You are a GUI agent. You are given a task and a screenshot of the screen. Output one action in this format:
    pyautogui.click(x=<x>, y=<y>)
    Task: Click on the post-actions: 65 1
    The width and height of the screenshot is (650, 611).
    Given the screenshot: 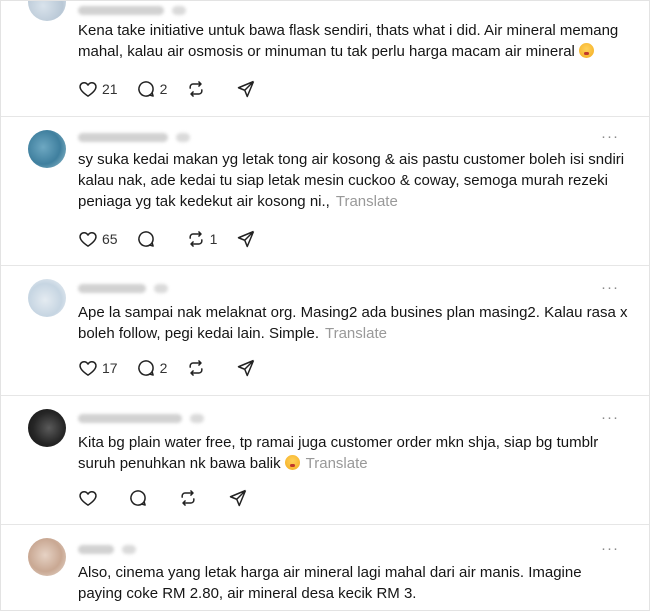 What is the action you would take?
    pyautogui.click(x=176, y=239)
    